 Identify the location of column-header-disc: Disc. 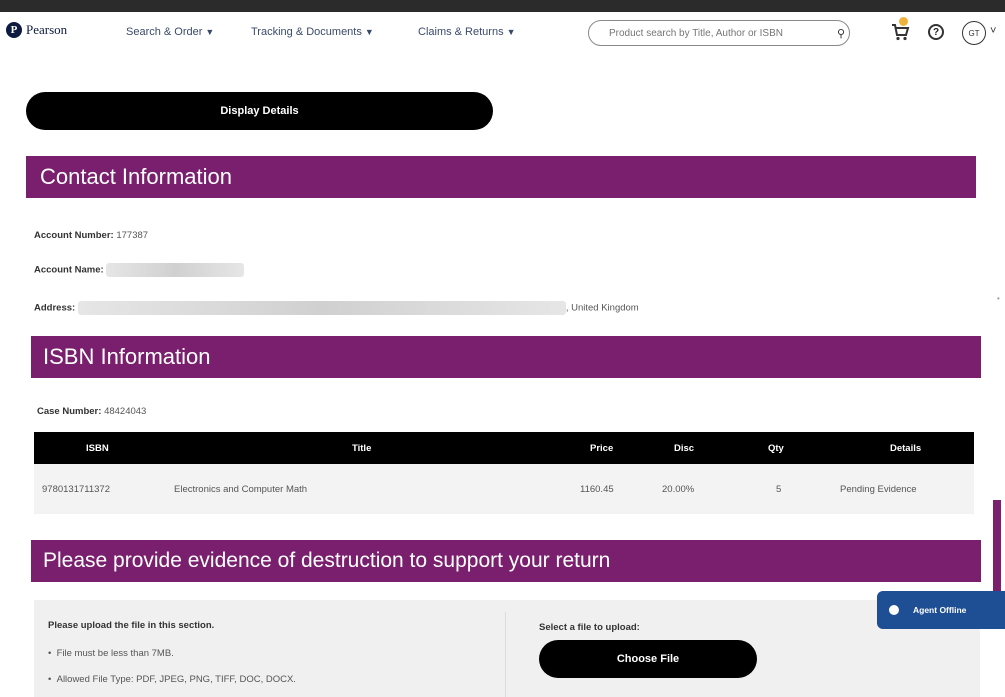
(684, 448).